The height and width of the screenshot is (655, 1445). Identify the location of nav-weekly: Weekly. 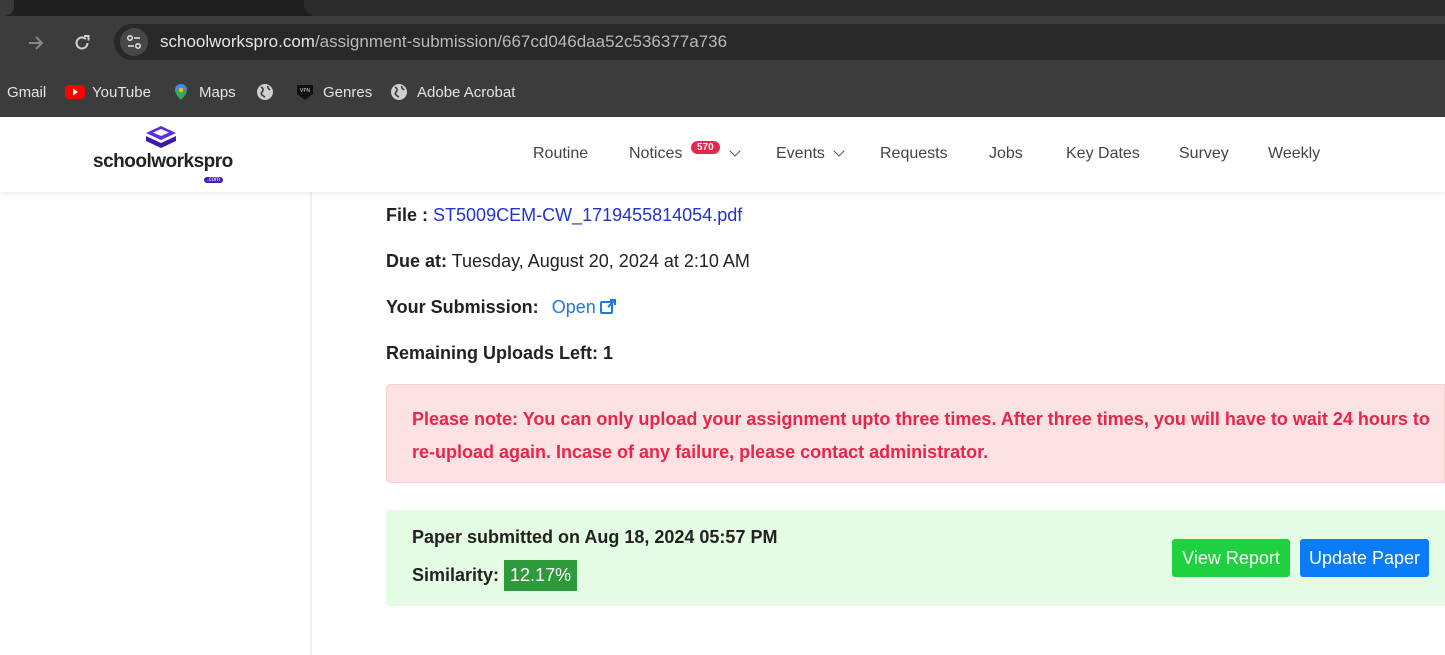
(1294, 154).